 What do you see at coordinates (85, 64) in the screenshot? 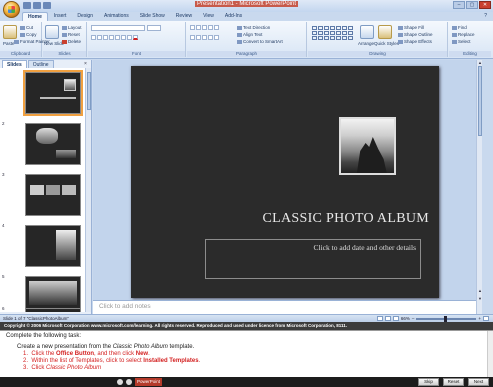
I see `close-panel-icon: ×` at bounding box center [85, 64].